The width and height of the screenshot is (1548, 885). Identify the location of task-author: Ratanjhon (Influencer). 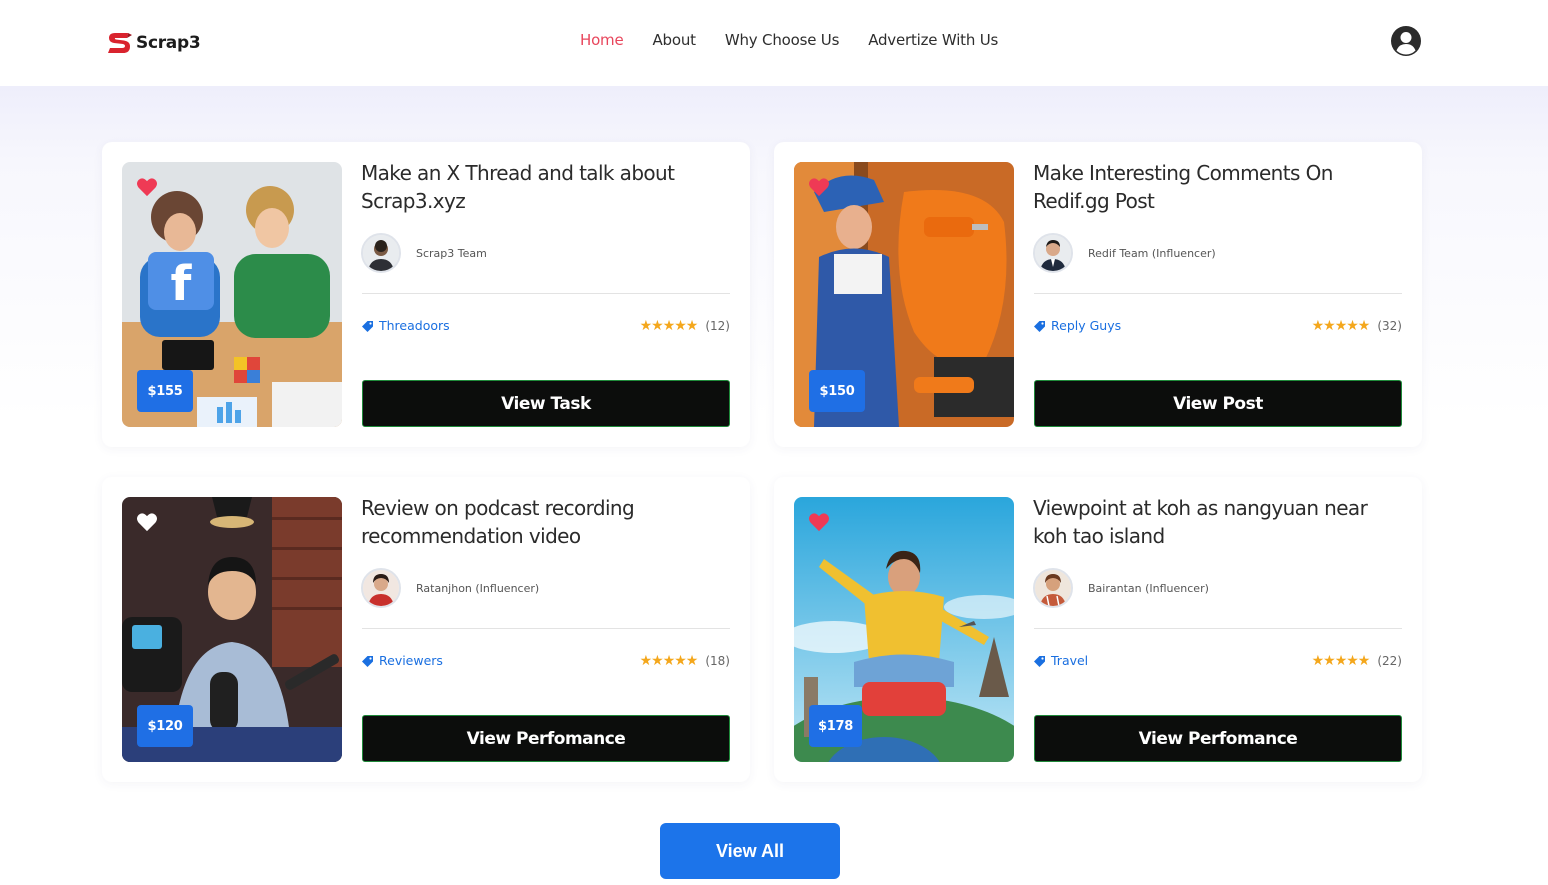
(450, 588).